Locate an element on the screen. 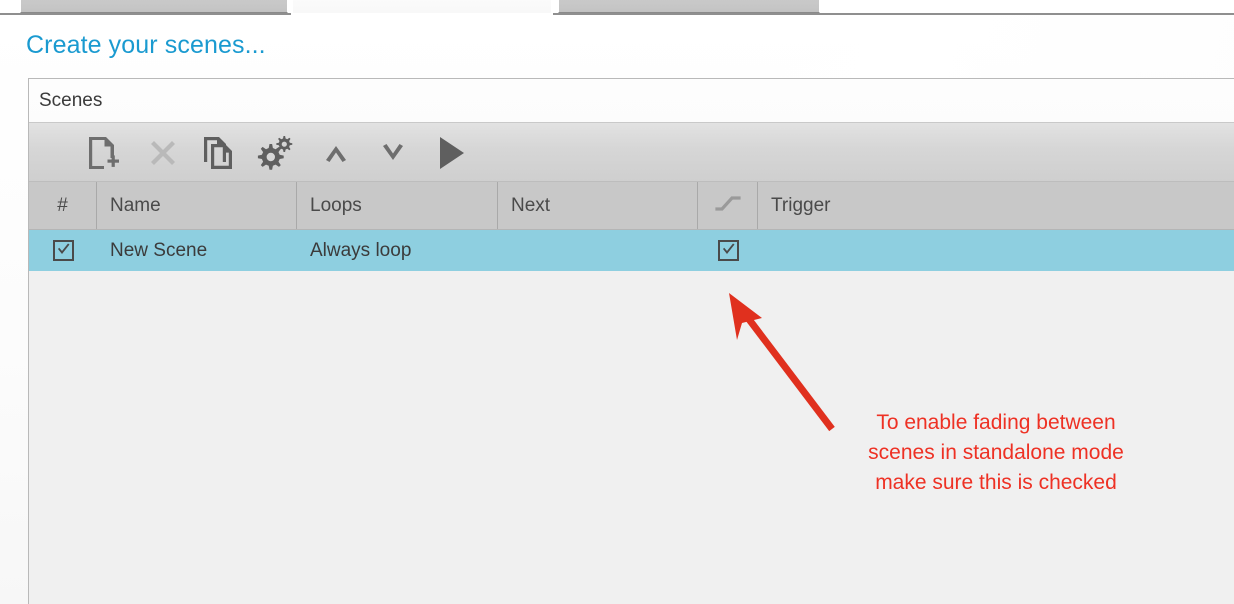  row-enabled-cell is located at coordinates (63, 250).